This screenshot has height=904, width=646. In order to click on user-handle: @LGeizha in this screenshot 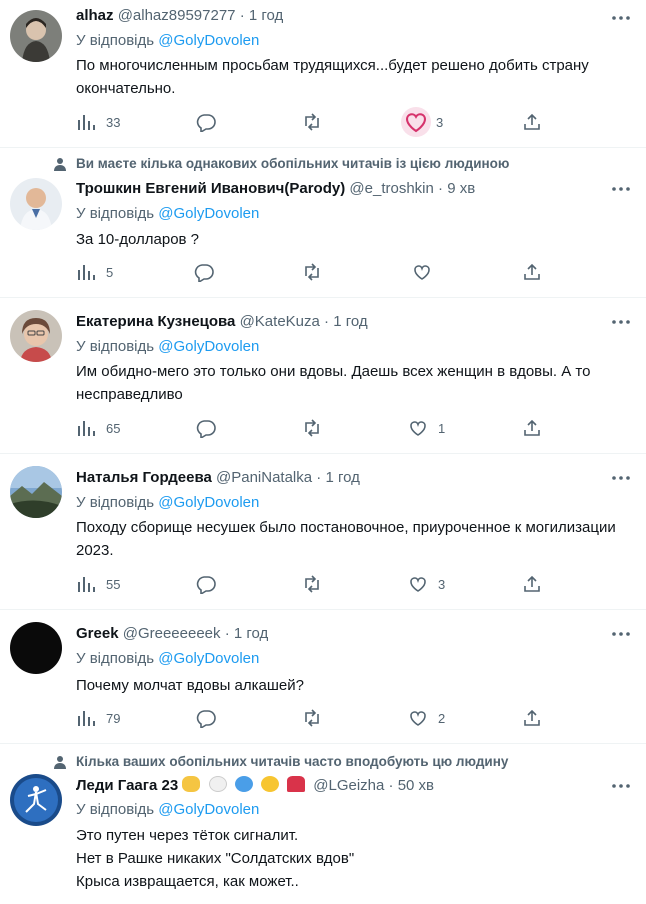, I will do `click(348, 785)`.